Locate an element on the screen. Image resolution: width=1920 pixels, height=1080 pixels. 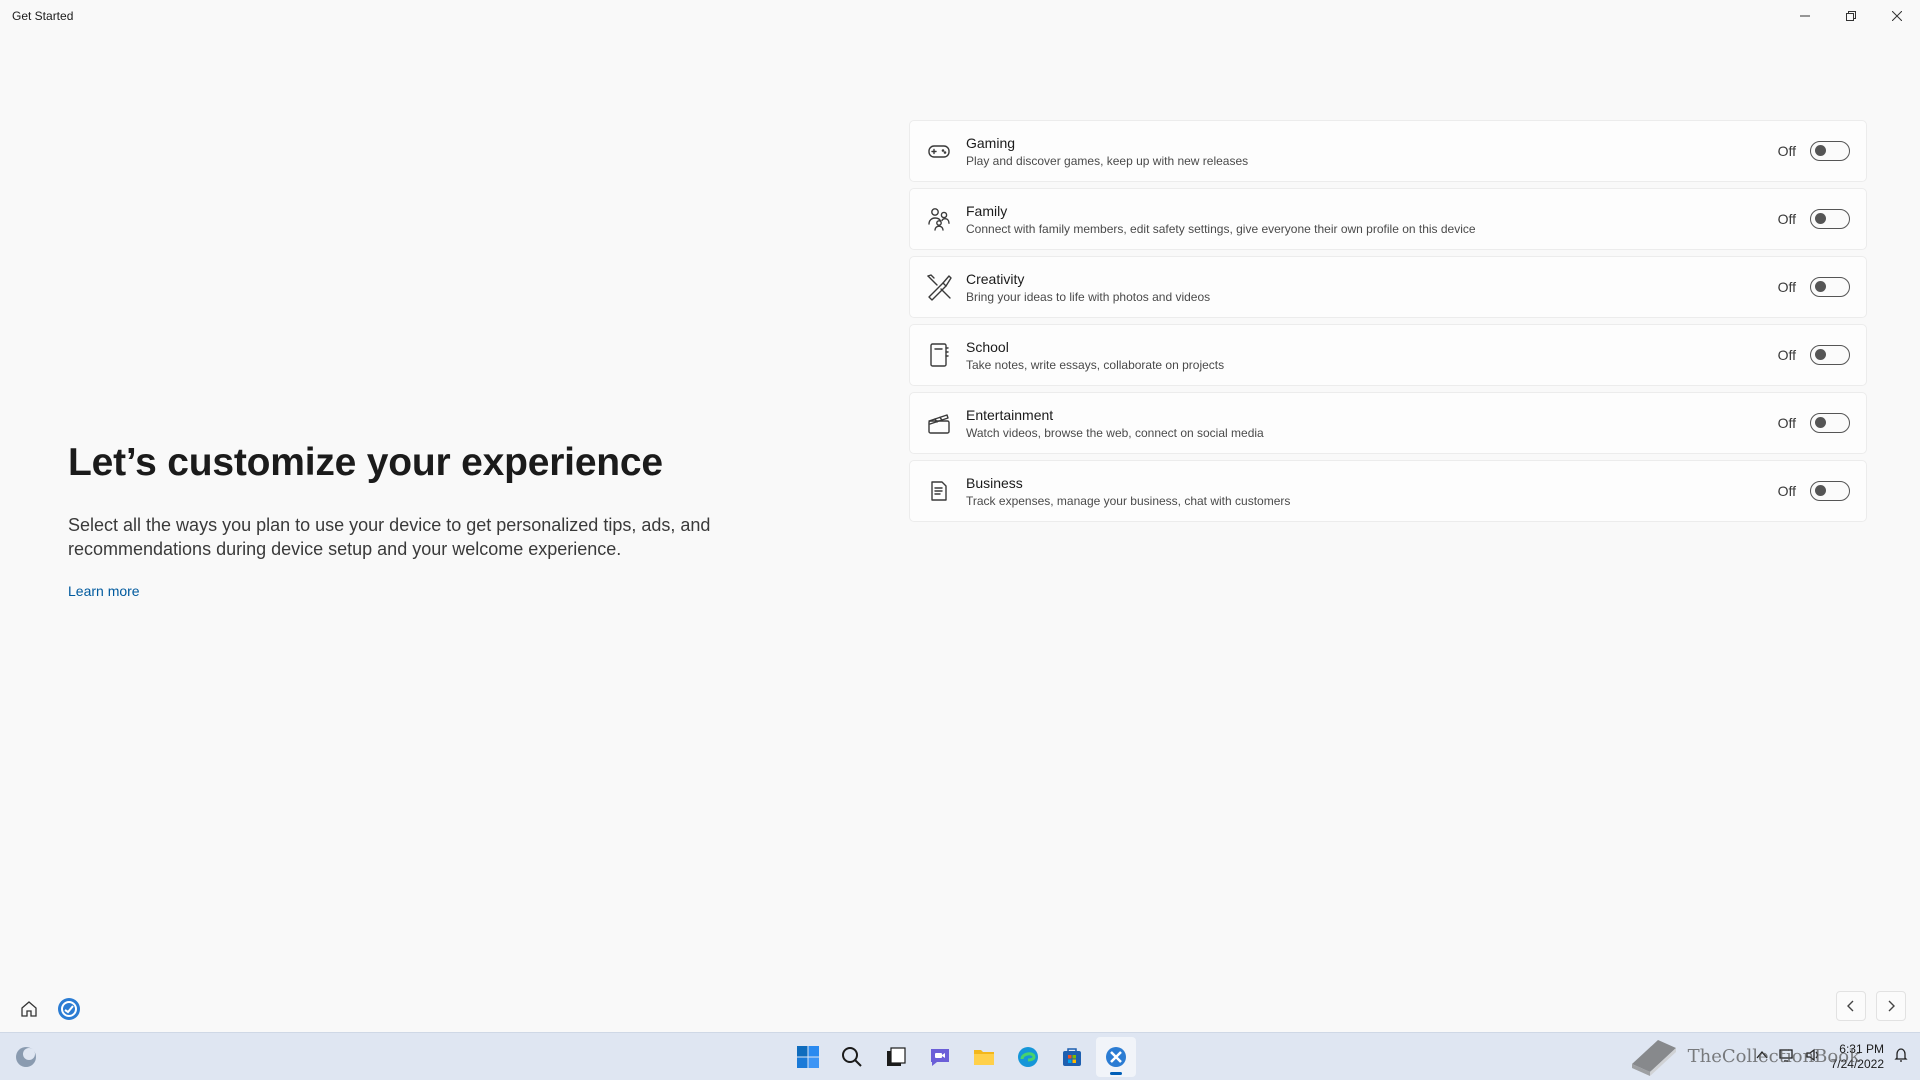
notification-icon is located at coordinates (1901, 1057).